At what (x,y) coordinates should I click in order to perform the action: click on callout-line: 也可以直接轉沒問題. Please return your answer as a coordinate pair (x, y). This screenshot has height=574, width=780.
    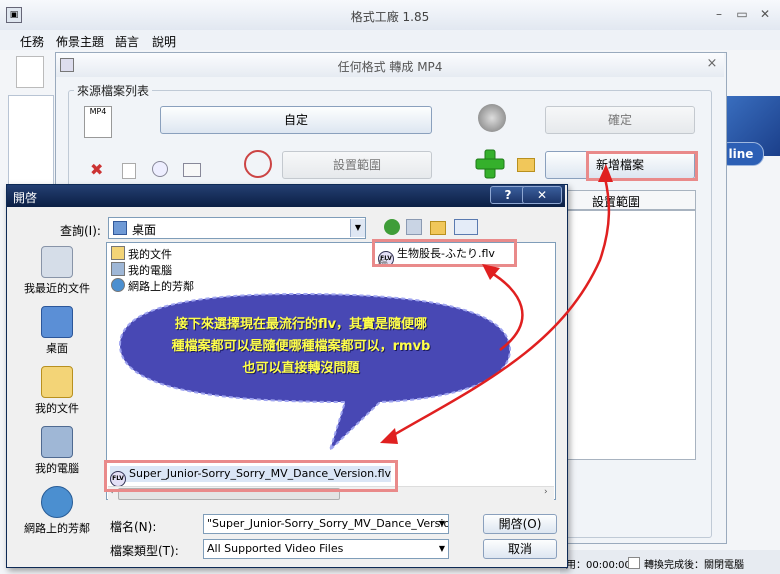
    Looking at the image, I should click on (301, 368).